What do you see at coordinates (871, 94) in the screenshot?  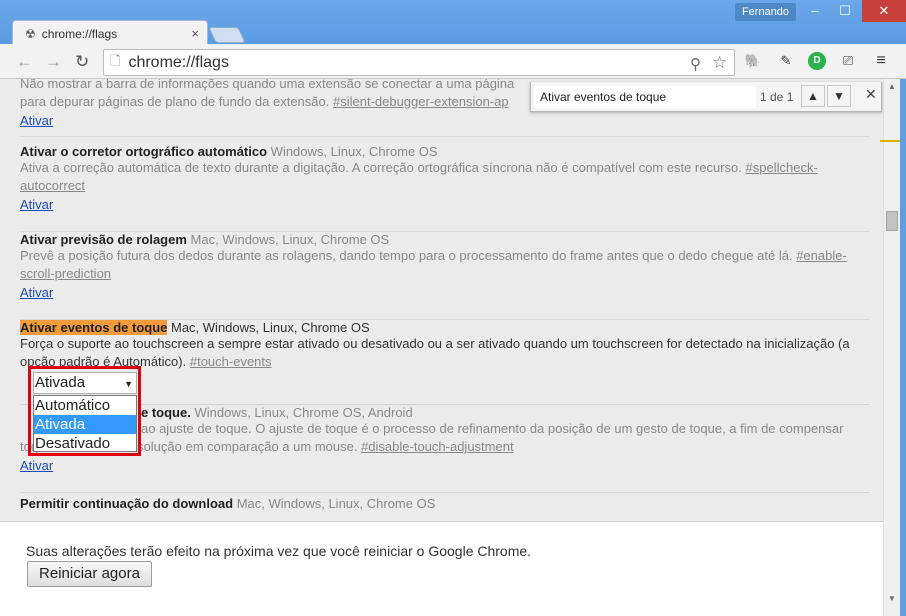 I see `find-close-icon: ✕` at bounding box center [871, 94].